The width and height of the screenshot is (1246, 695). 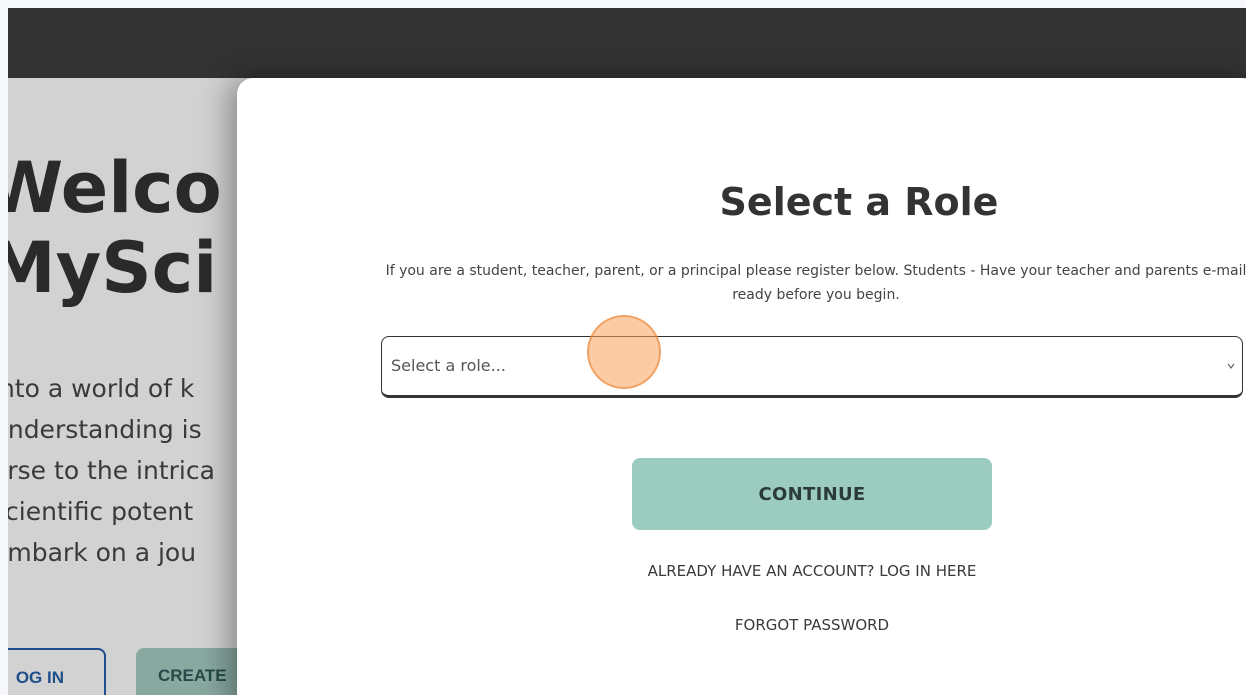 What do you see at coordinates (627, 43) in the screenshot?
I see `top-navigation-bar` at bounding box center [627, 43].